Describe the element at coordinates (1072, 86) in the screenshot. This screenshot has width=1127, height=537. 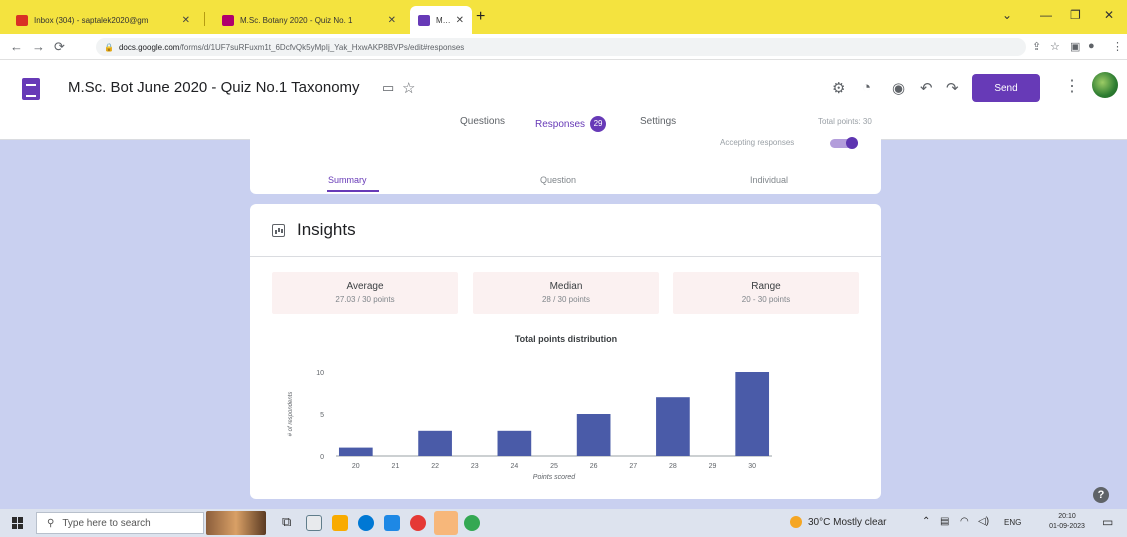
I see `more-options-icon: ⋮` at that location.